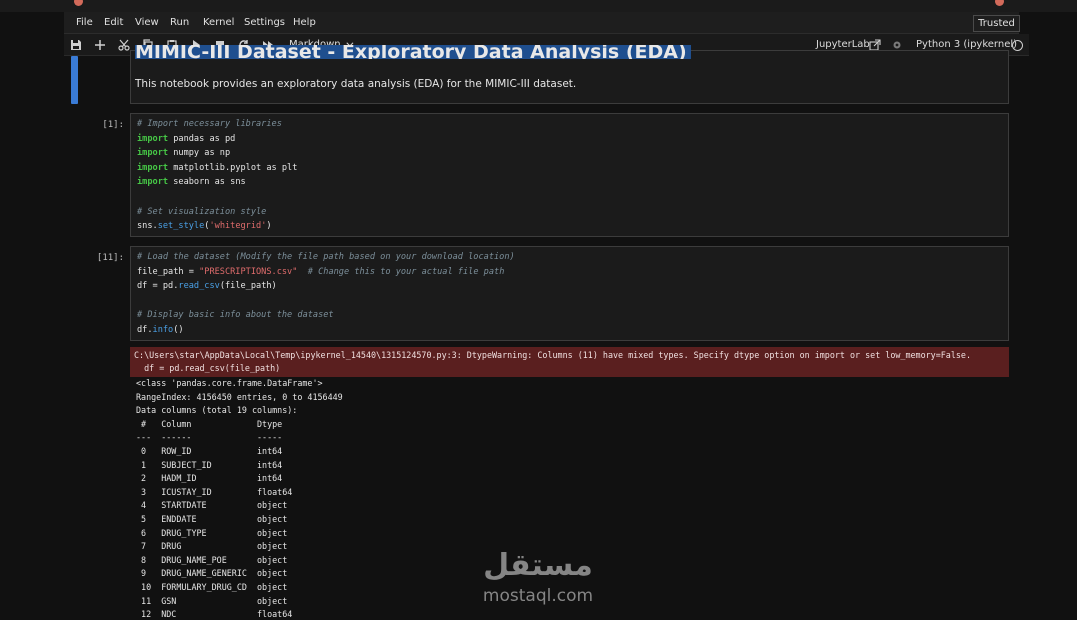  What do you see at coordinates (264, 22) in the screenshot?
I see `menu-settings: Settings` at bounding box center [264, 22].